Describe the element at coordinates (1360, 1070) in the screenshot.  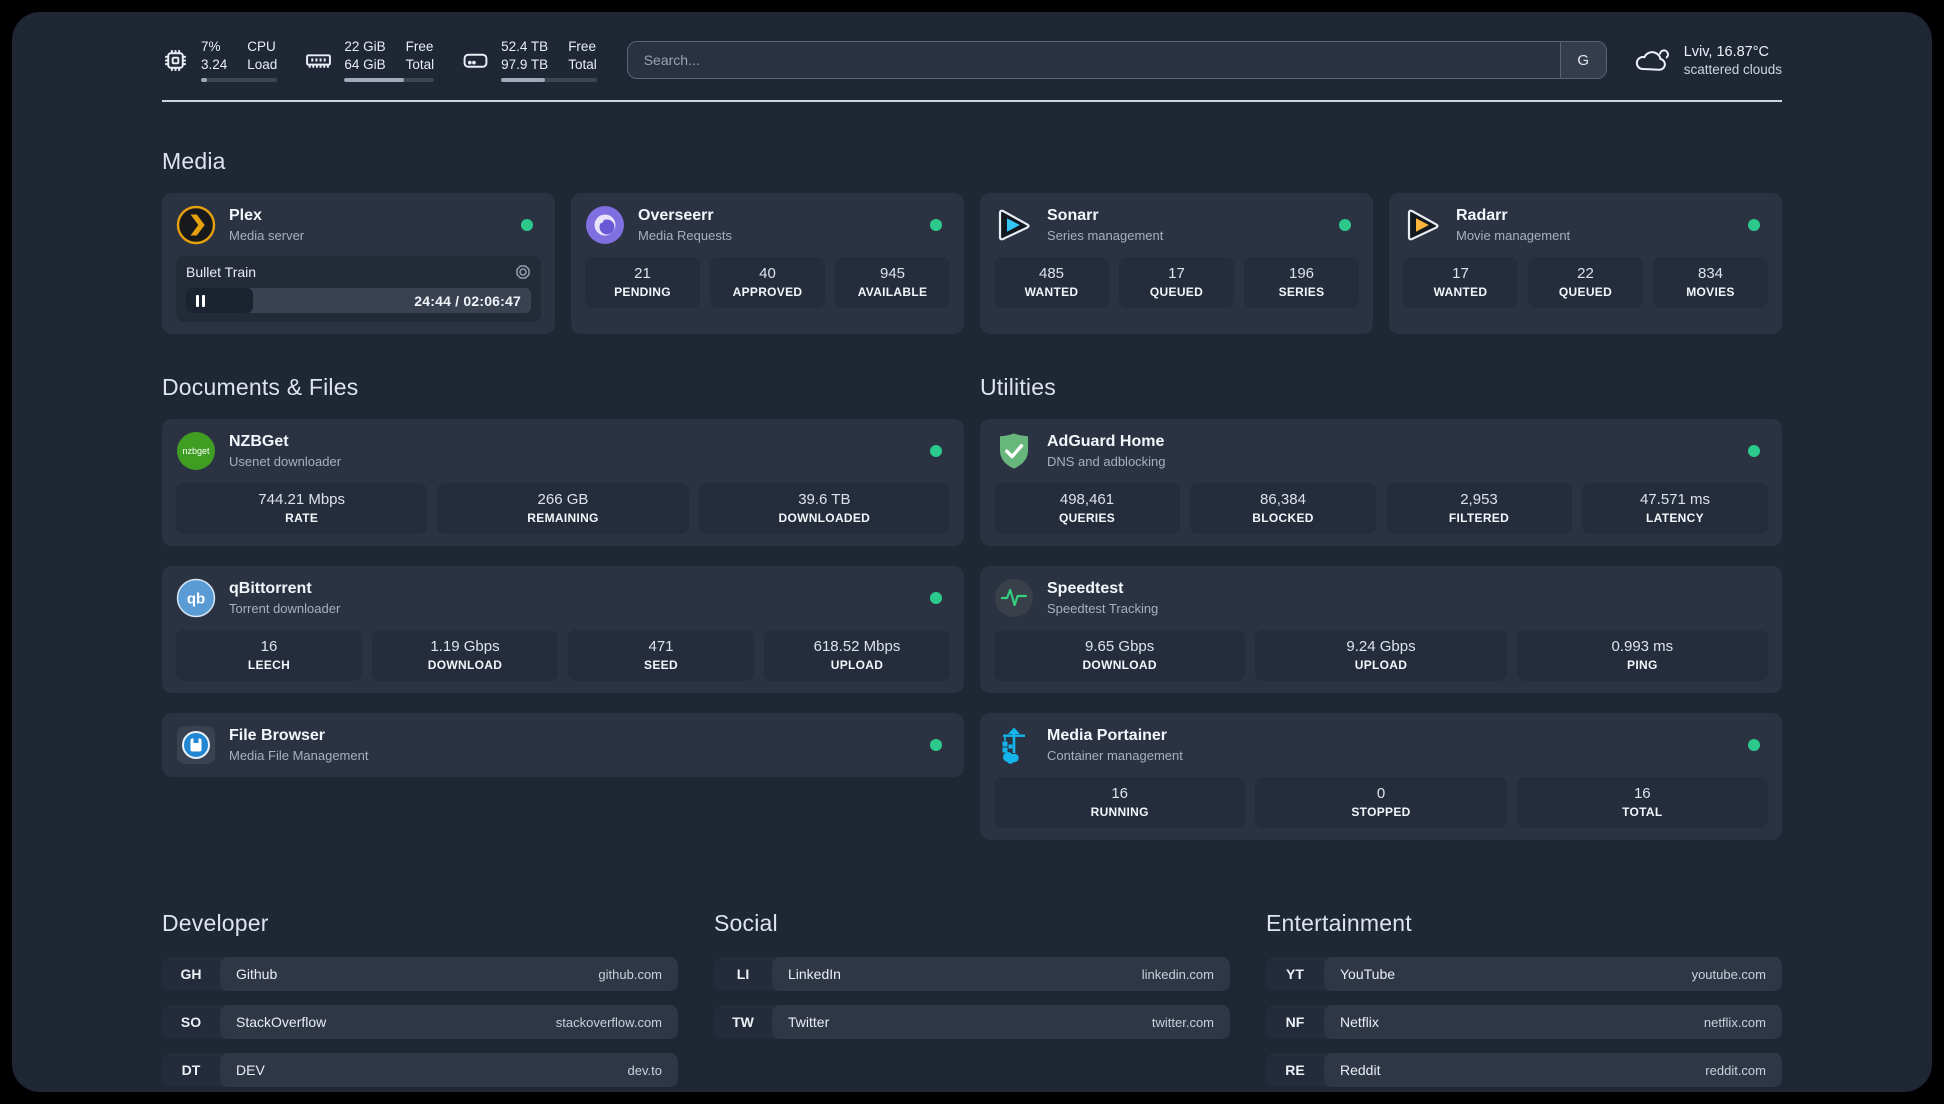
I see `link-name: Reddit` at that location.